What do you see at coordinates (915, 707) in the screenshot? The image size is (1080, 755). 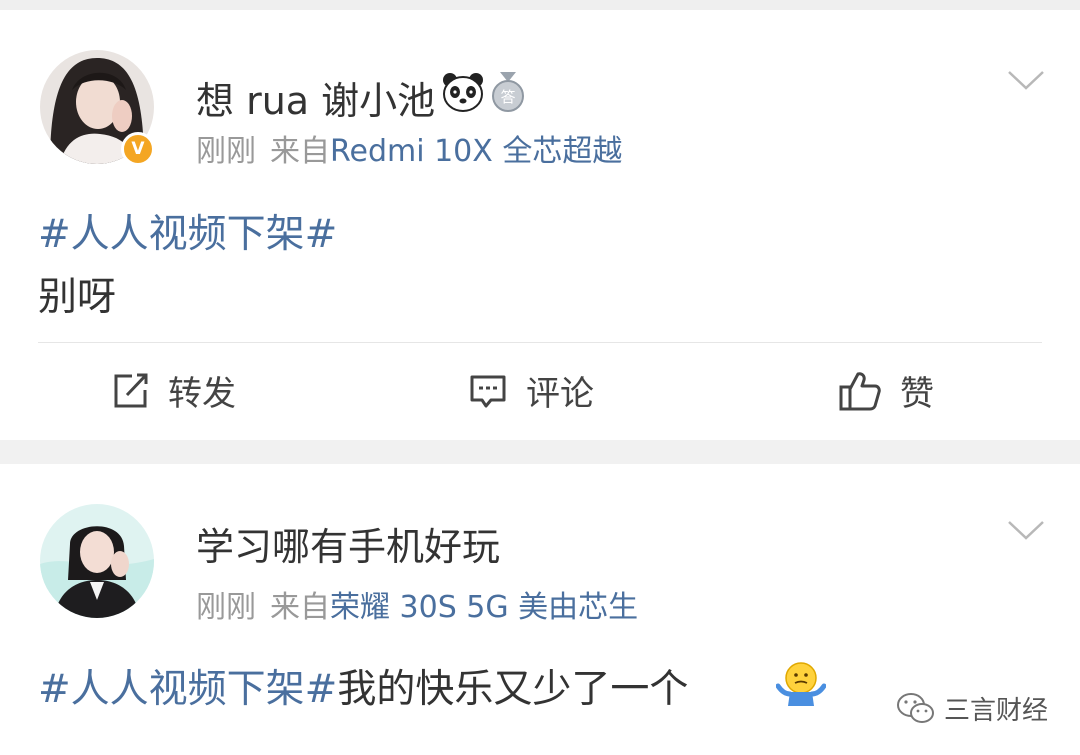 I see `wechat-icon` at bounding box center [915, 707].